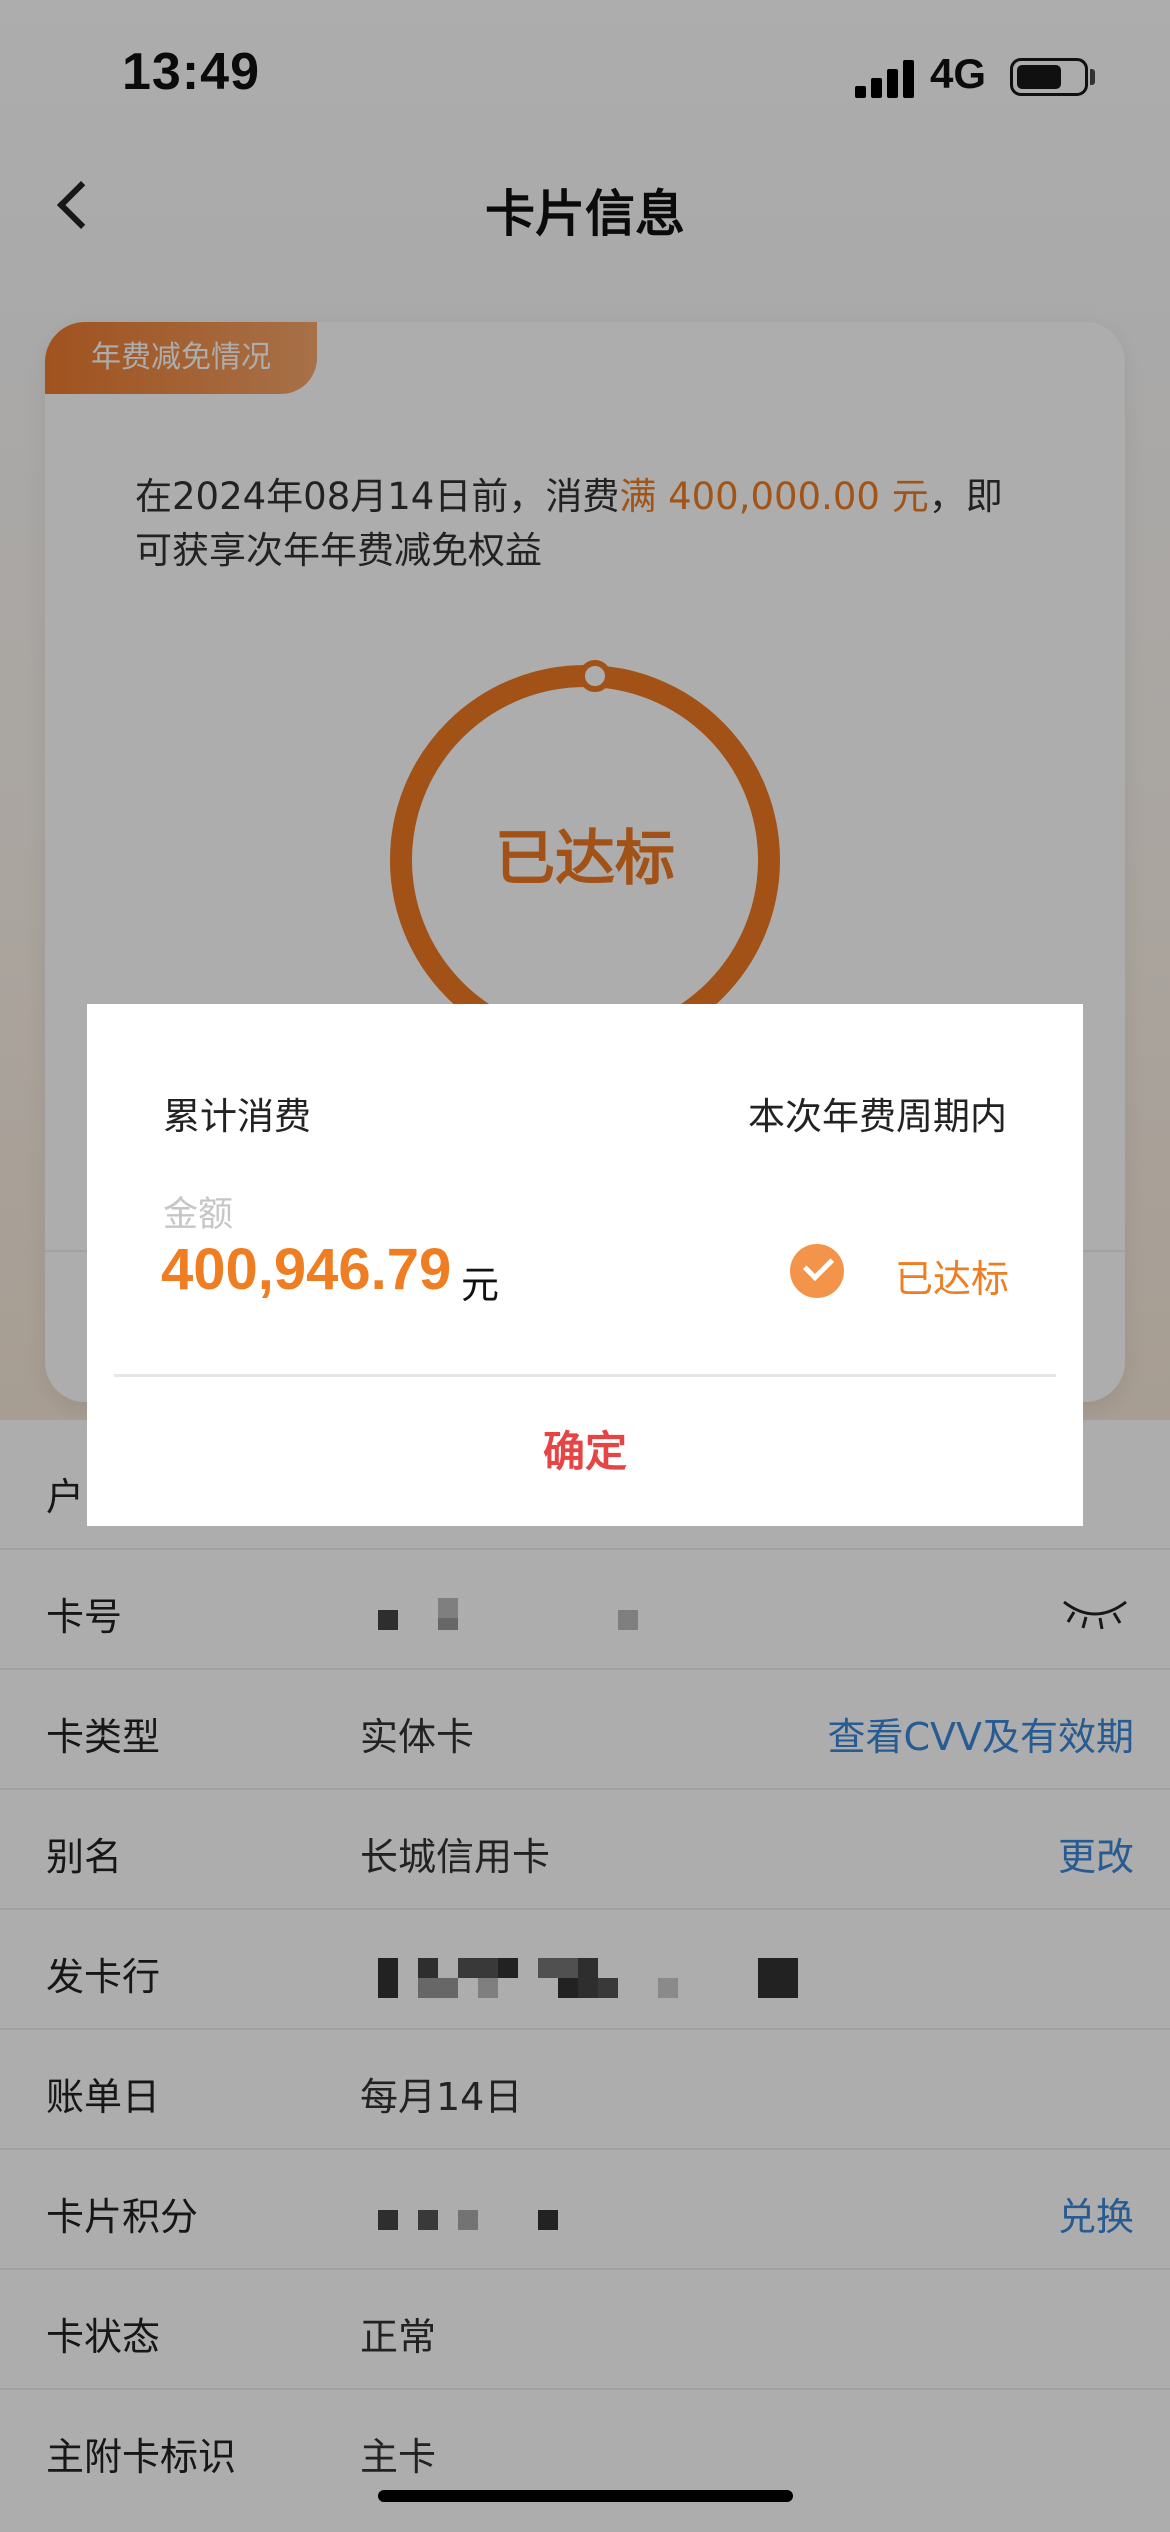  What do you see at coordinates (877, 1116) in the screenshot?
I see `fee-cycle-title: 本次年费周期内` at bounding box center [877, 1116].